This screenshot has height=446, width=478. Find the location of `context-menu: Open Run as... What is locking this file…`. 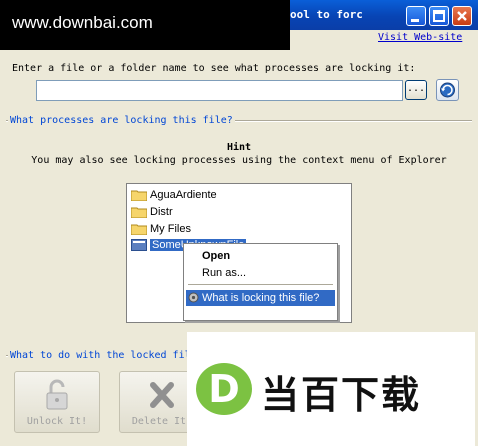

context-menu: Open Run as... What is locking this file… is located at coordinates (260, 282).